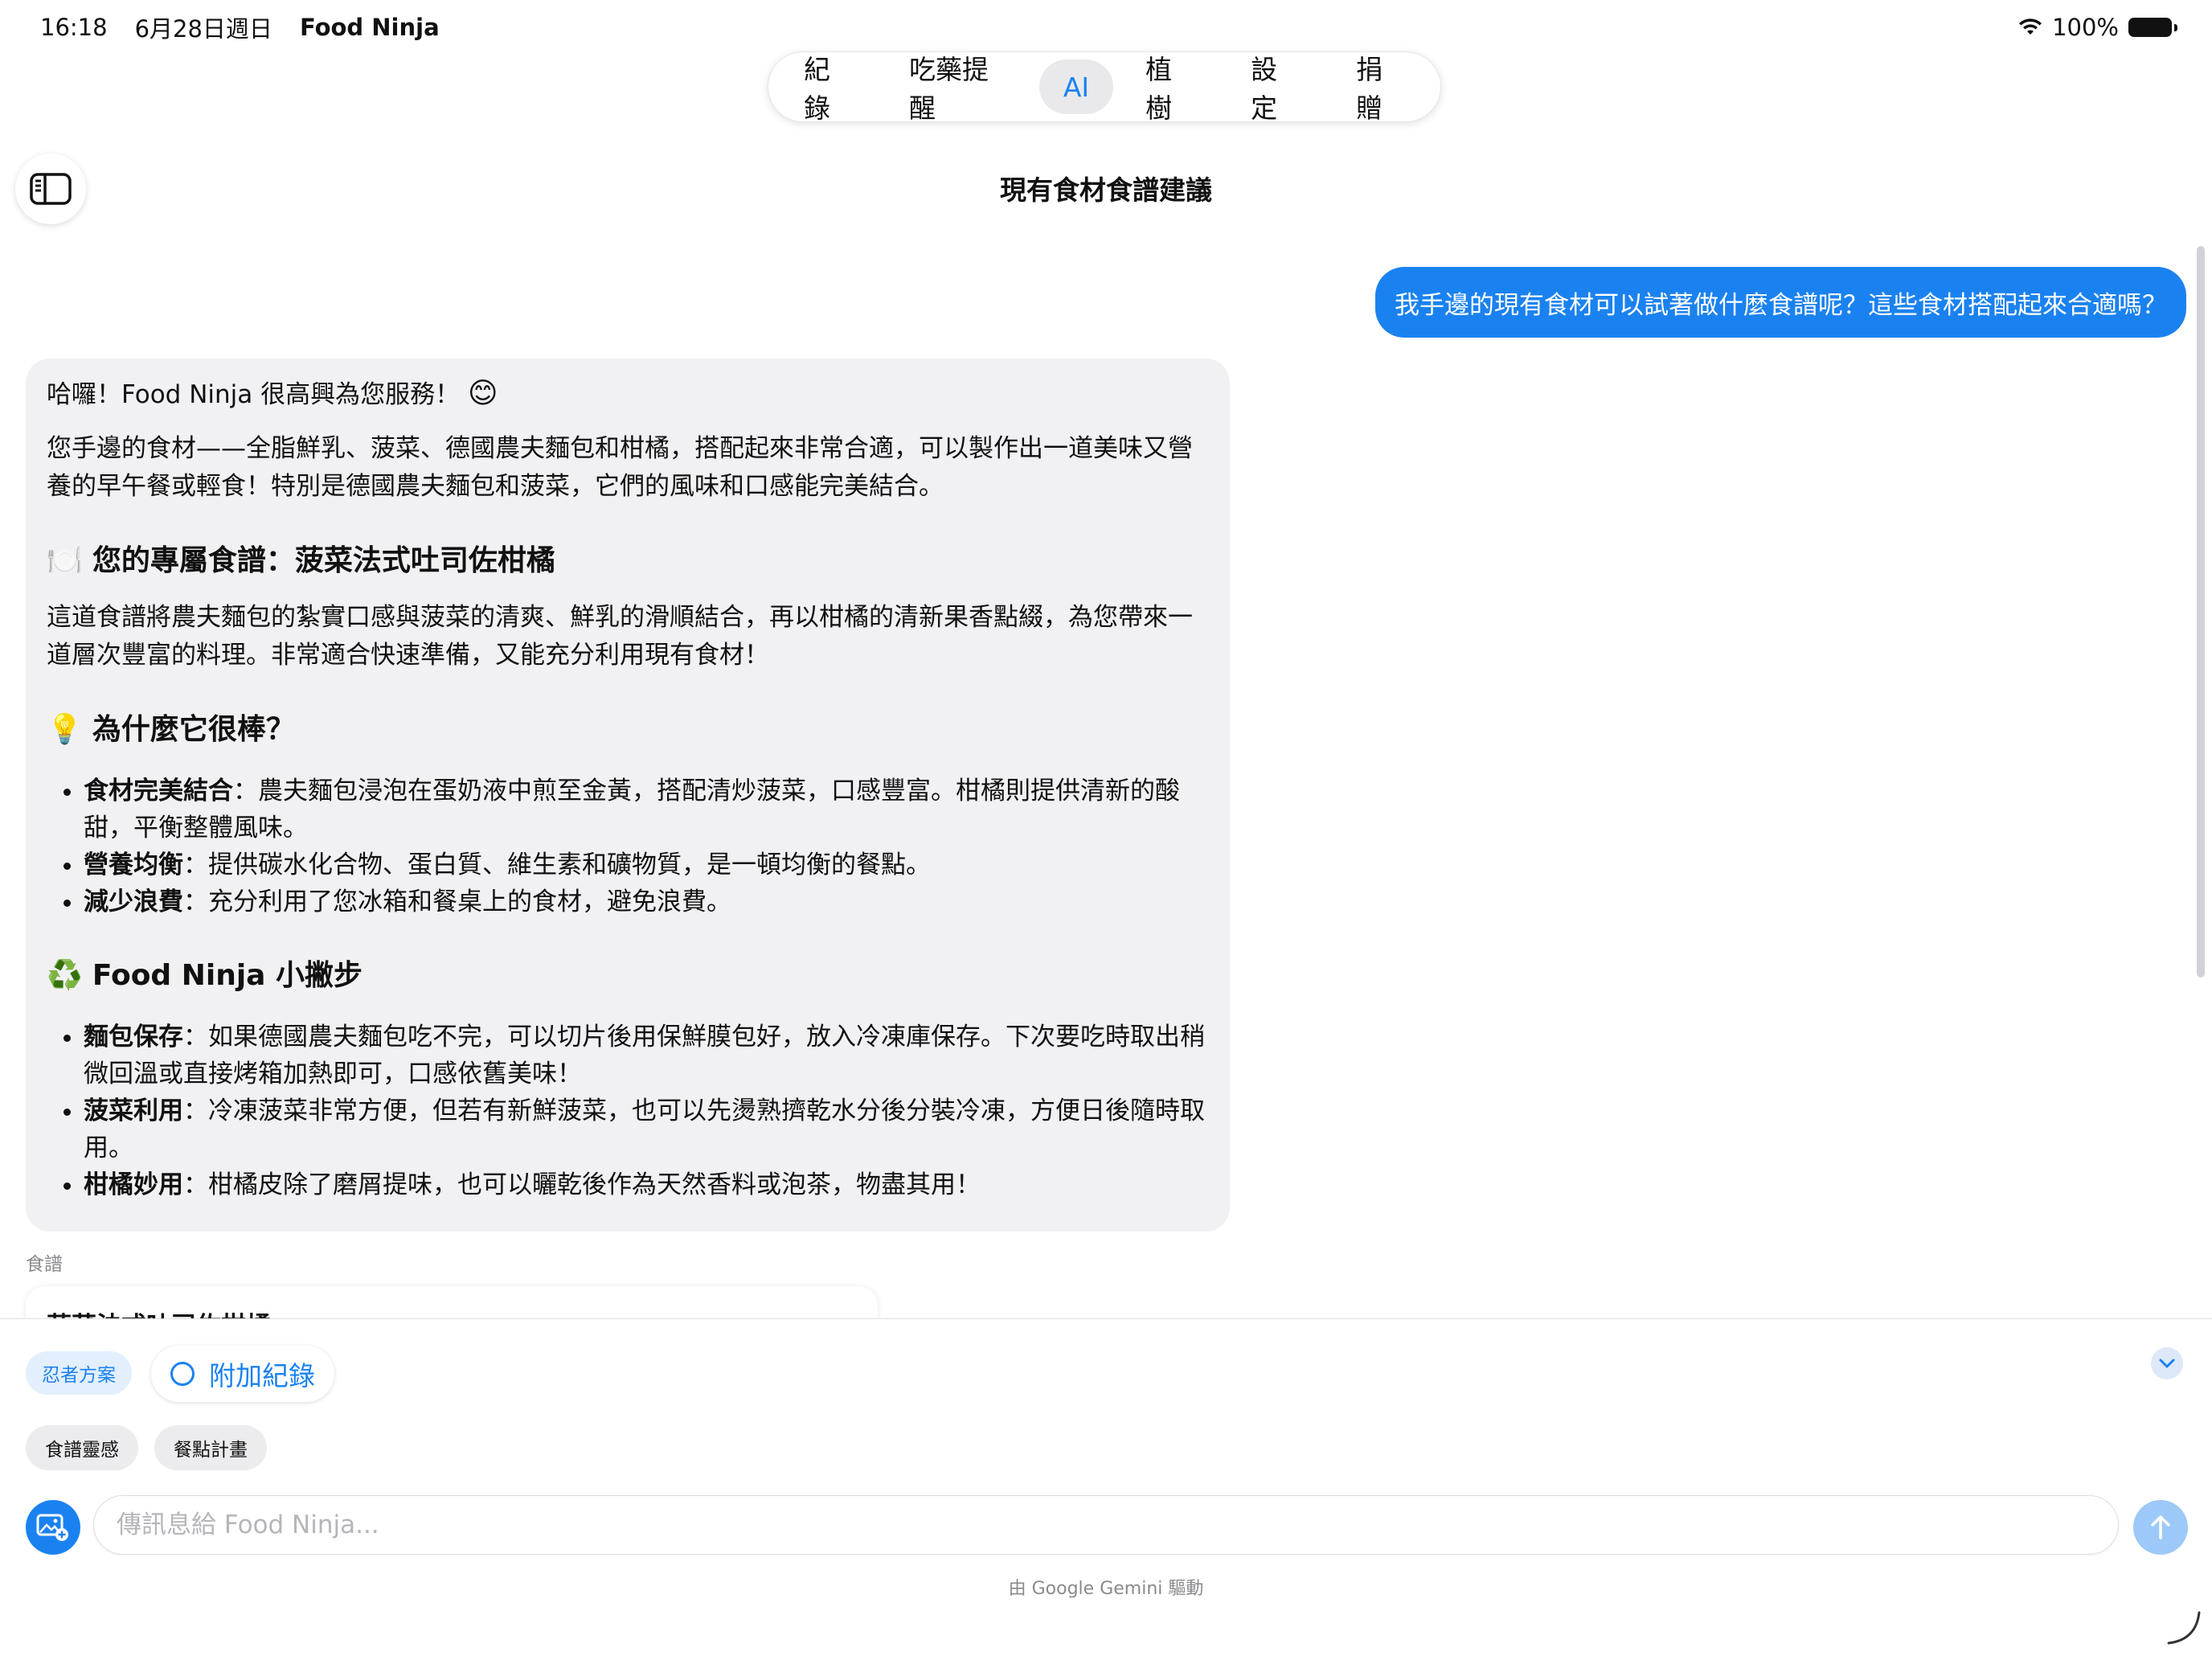  What do you see at coordinates (2030, 26) in the screenshot?
I see `wifi-icon` at bounding box center [2030, 26].